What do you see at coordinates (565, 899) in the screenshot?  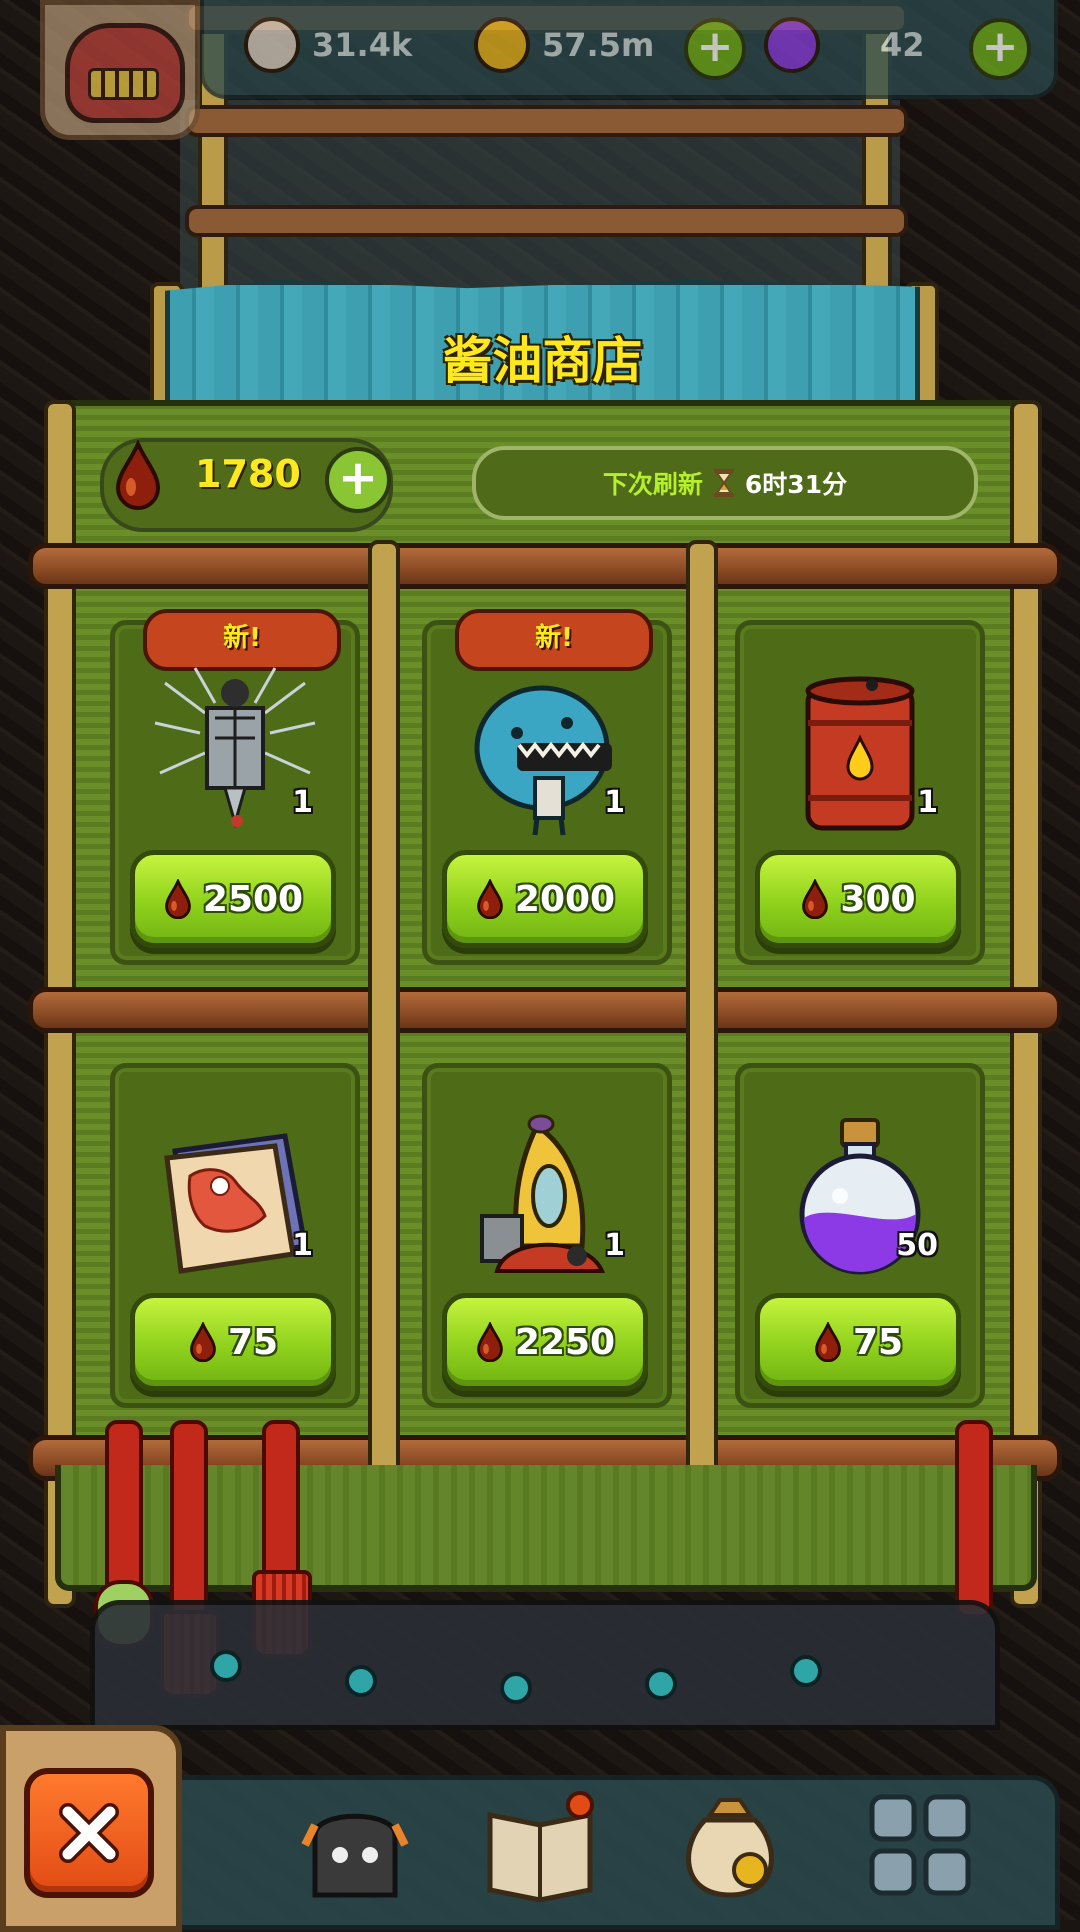 I see `item-price: 2000` at bounding box center [565, 899].